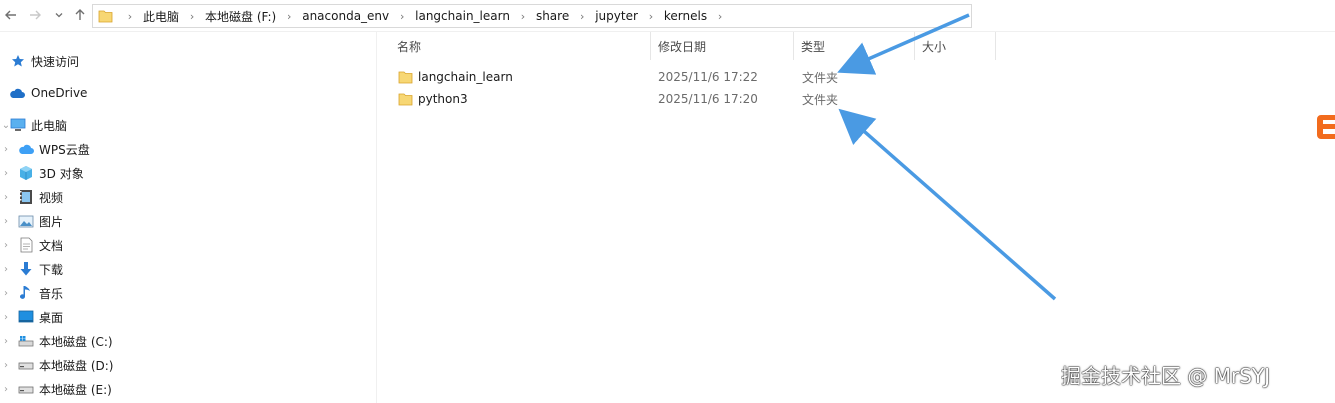  I want to click on sidebar-item-drive-d: › 本地磁盘 (D:), so click(188, 365).